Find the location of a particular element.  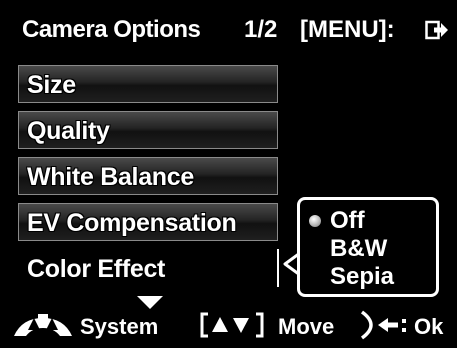

menu-item-ev-compensation: EV Compensation is located at coordinates (148, 222).